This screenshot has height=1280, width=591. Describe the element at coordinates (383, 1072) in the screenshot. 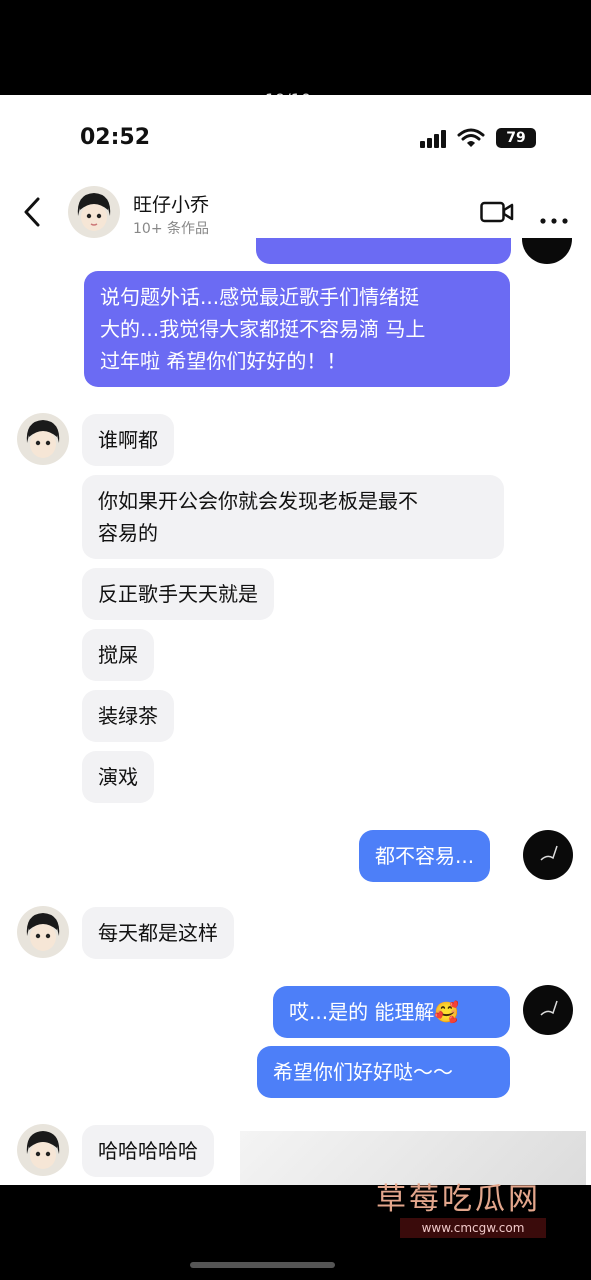

I see `message-bubble-outgoing: 希望你们好好哒～～` at that location.